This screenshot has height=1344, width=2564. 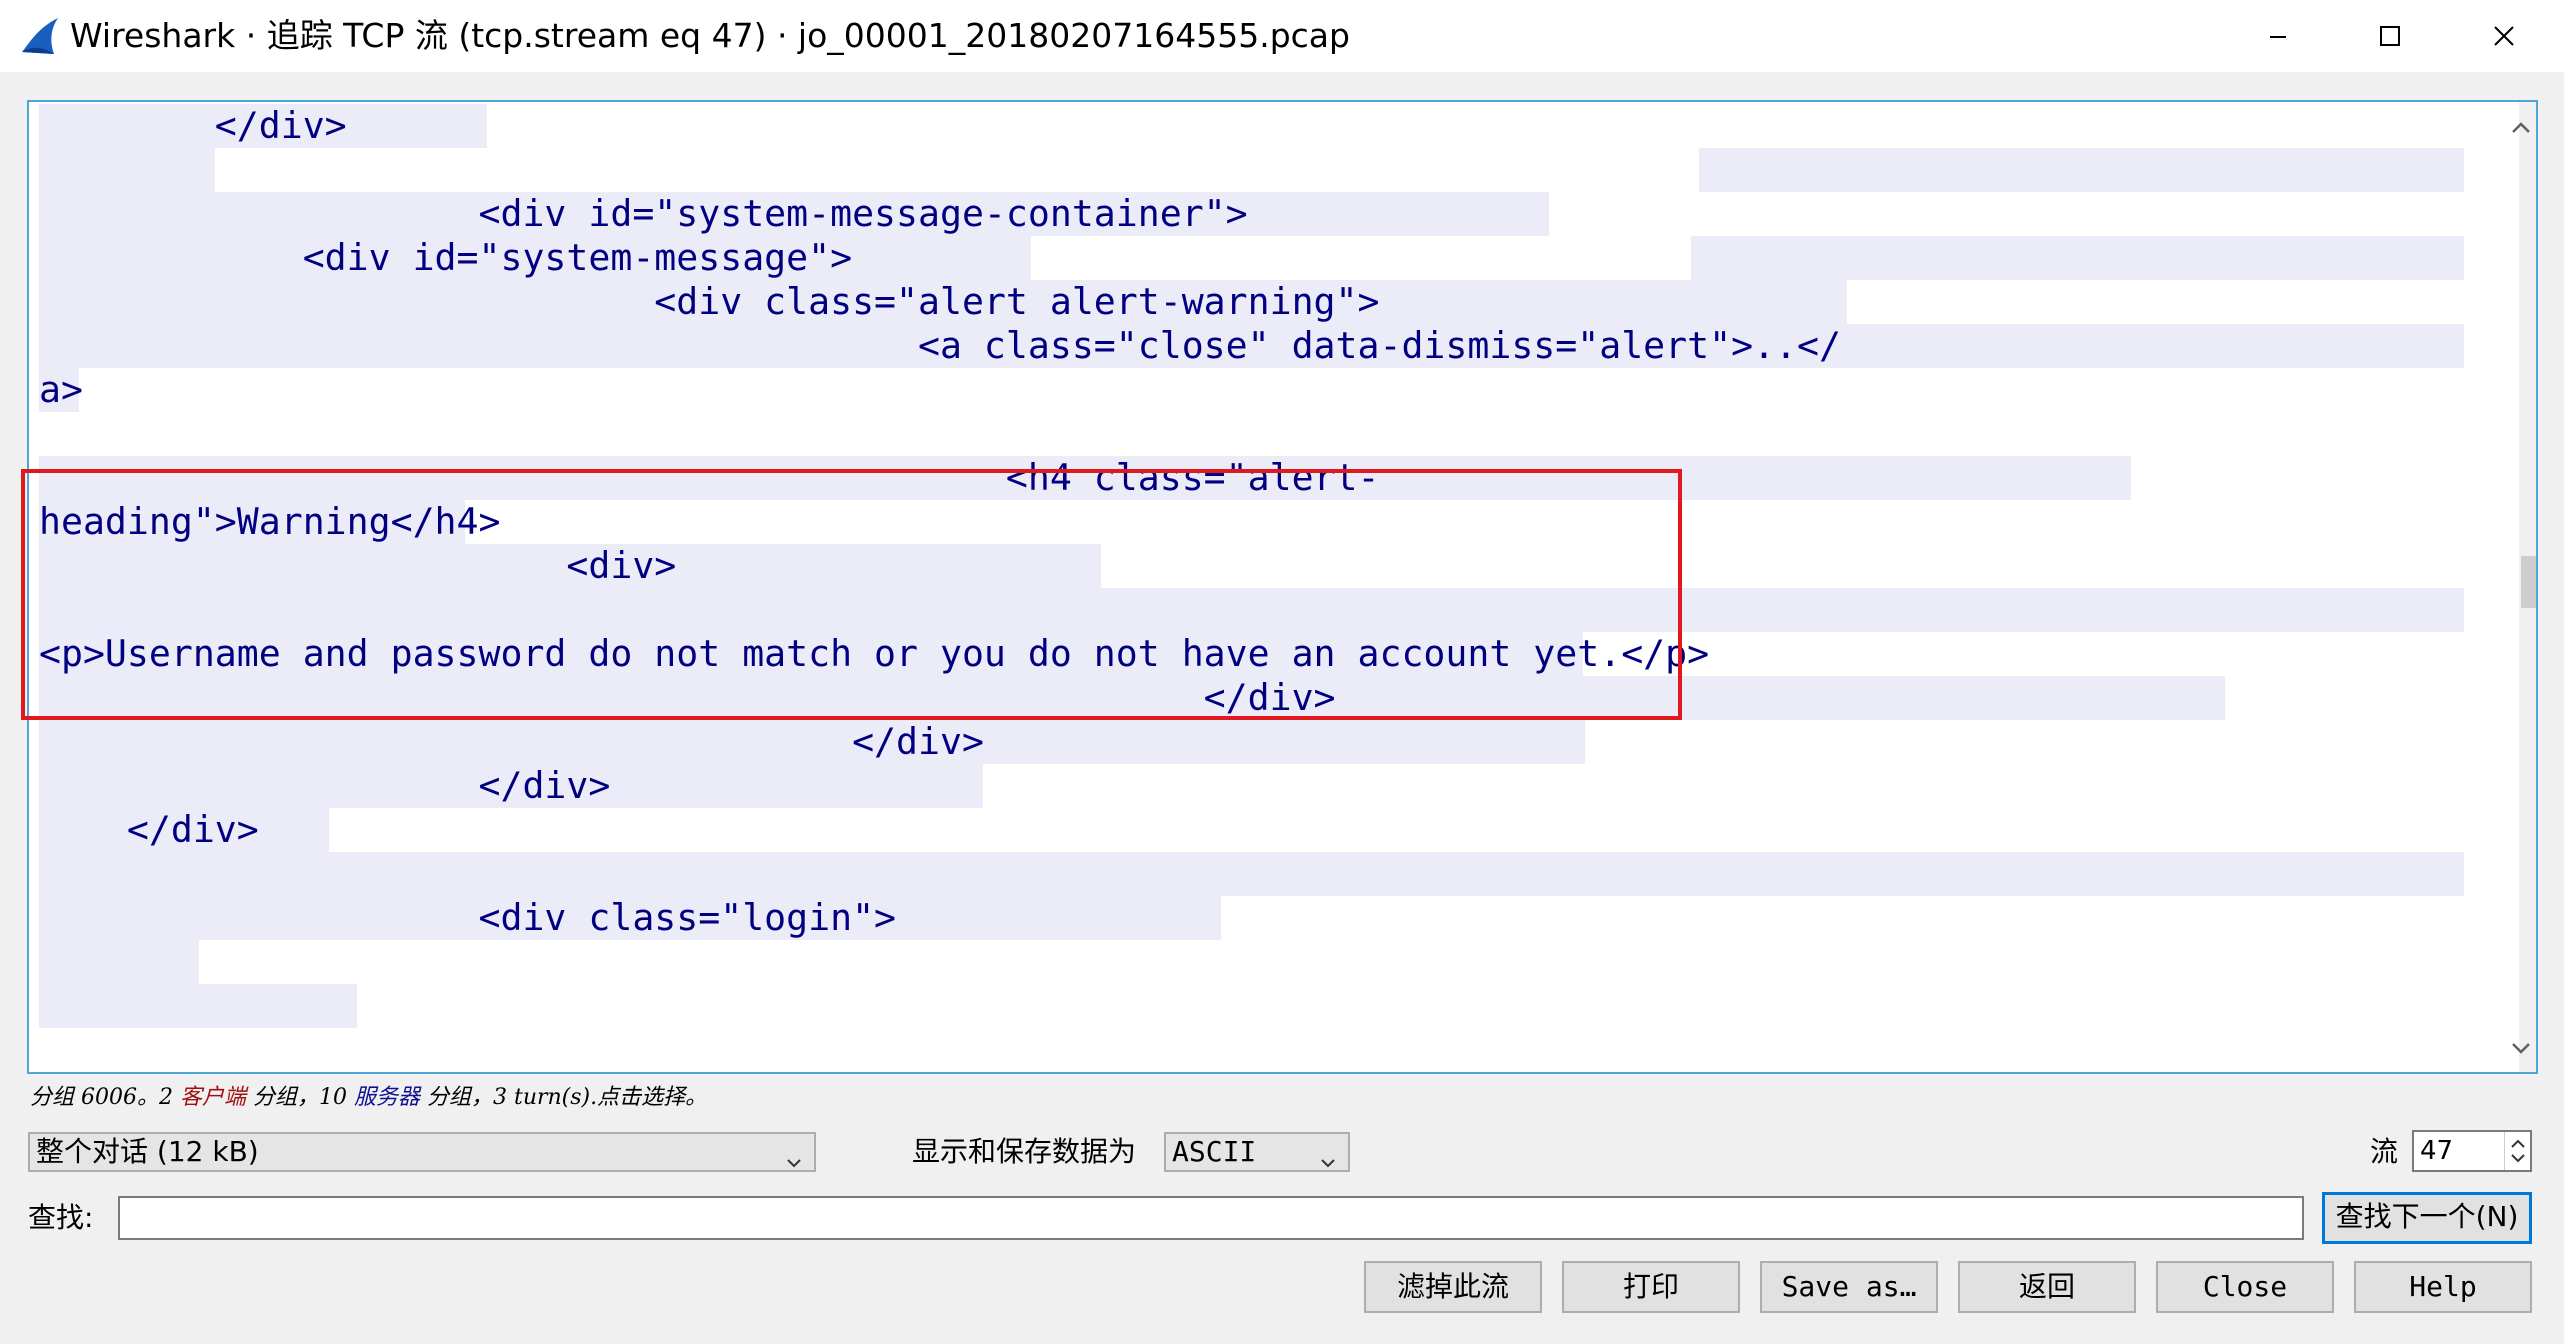 What do you see at coordinates (41, 36) in the screenshot?
I see `wireshark-fin-icon` at bounding box center [41, 36].